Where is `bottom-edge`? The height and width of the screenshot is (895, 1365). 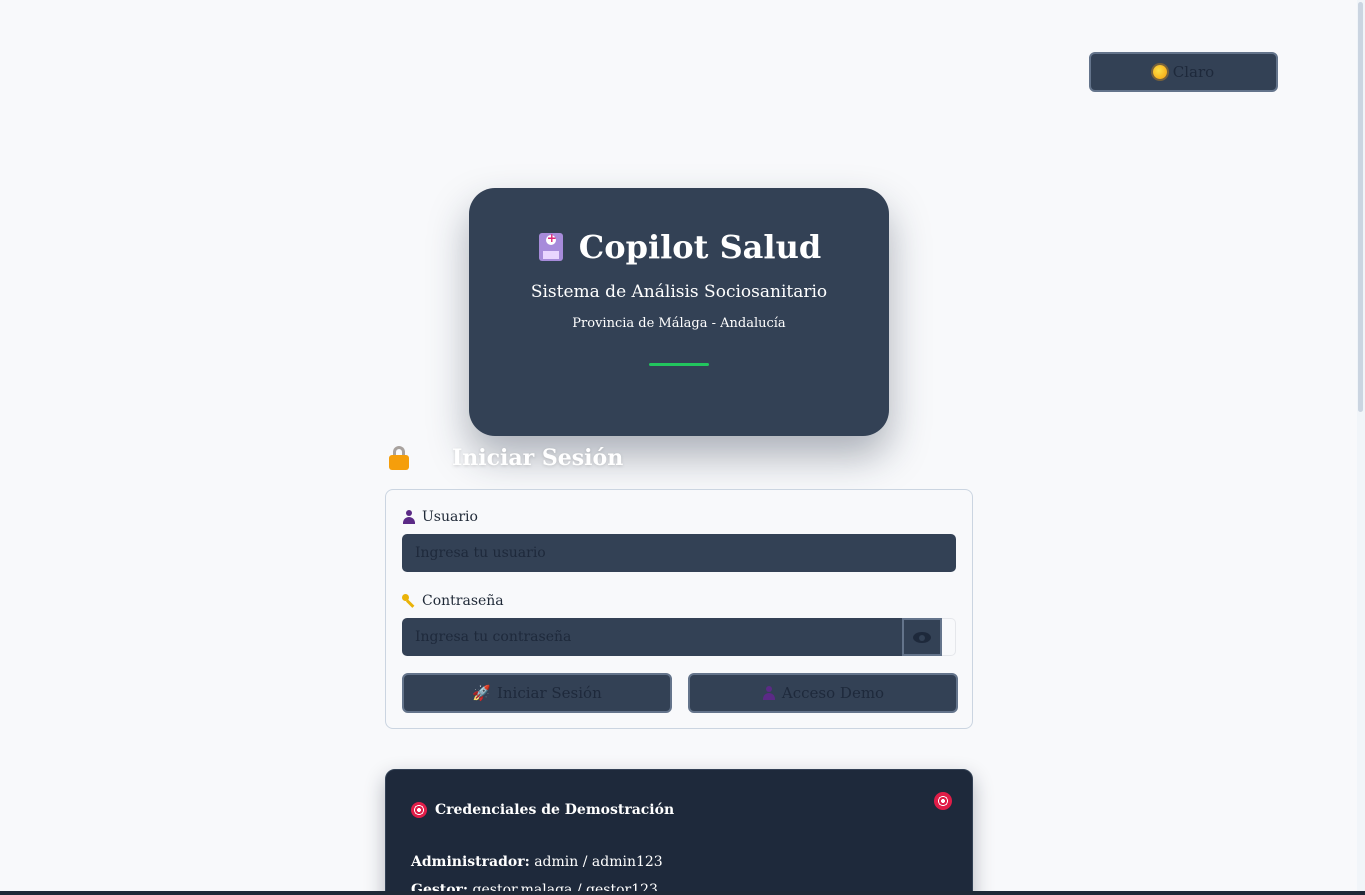 bottom-edge is located at coordinates (682, 893).